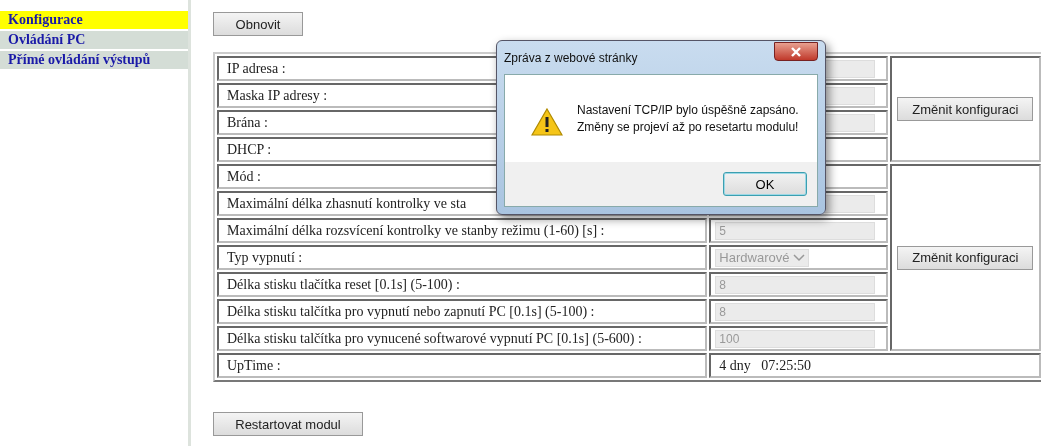  I want to click on table-cell: Typ vypnutí :, so click(462, 257).